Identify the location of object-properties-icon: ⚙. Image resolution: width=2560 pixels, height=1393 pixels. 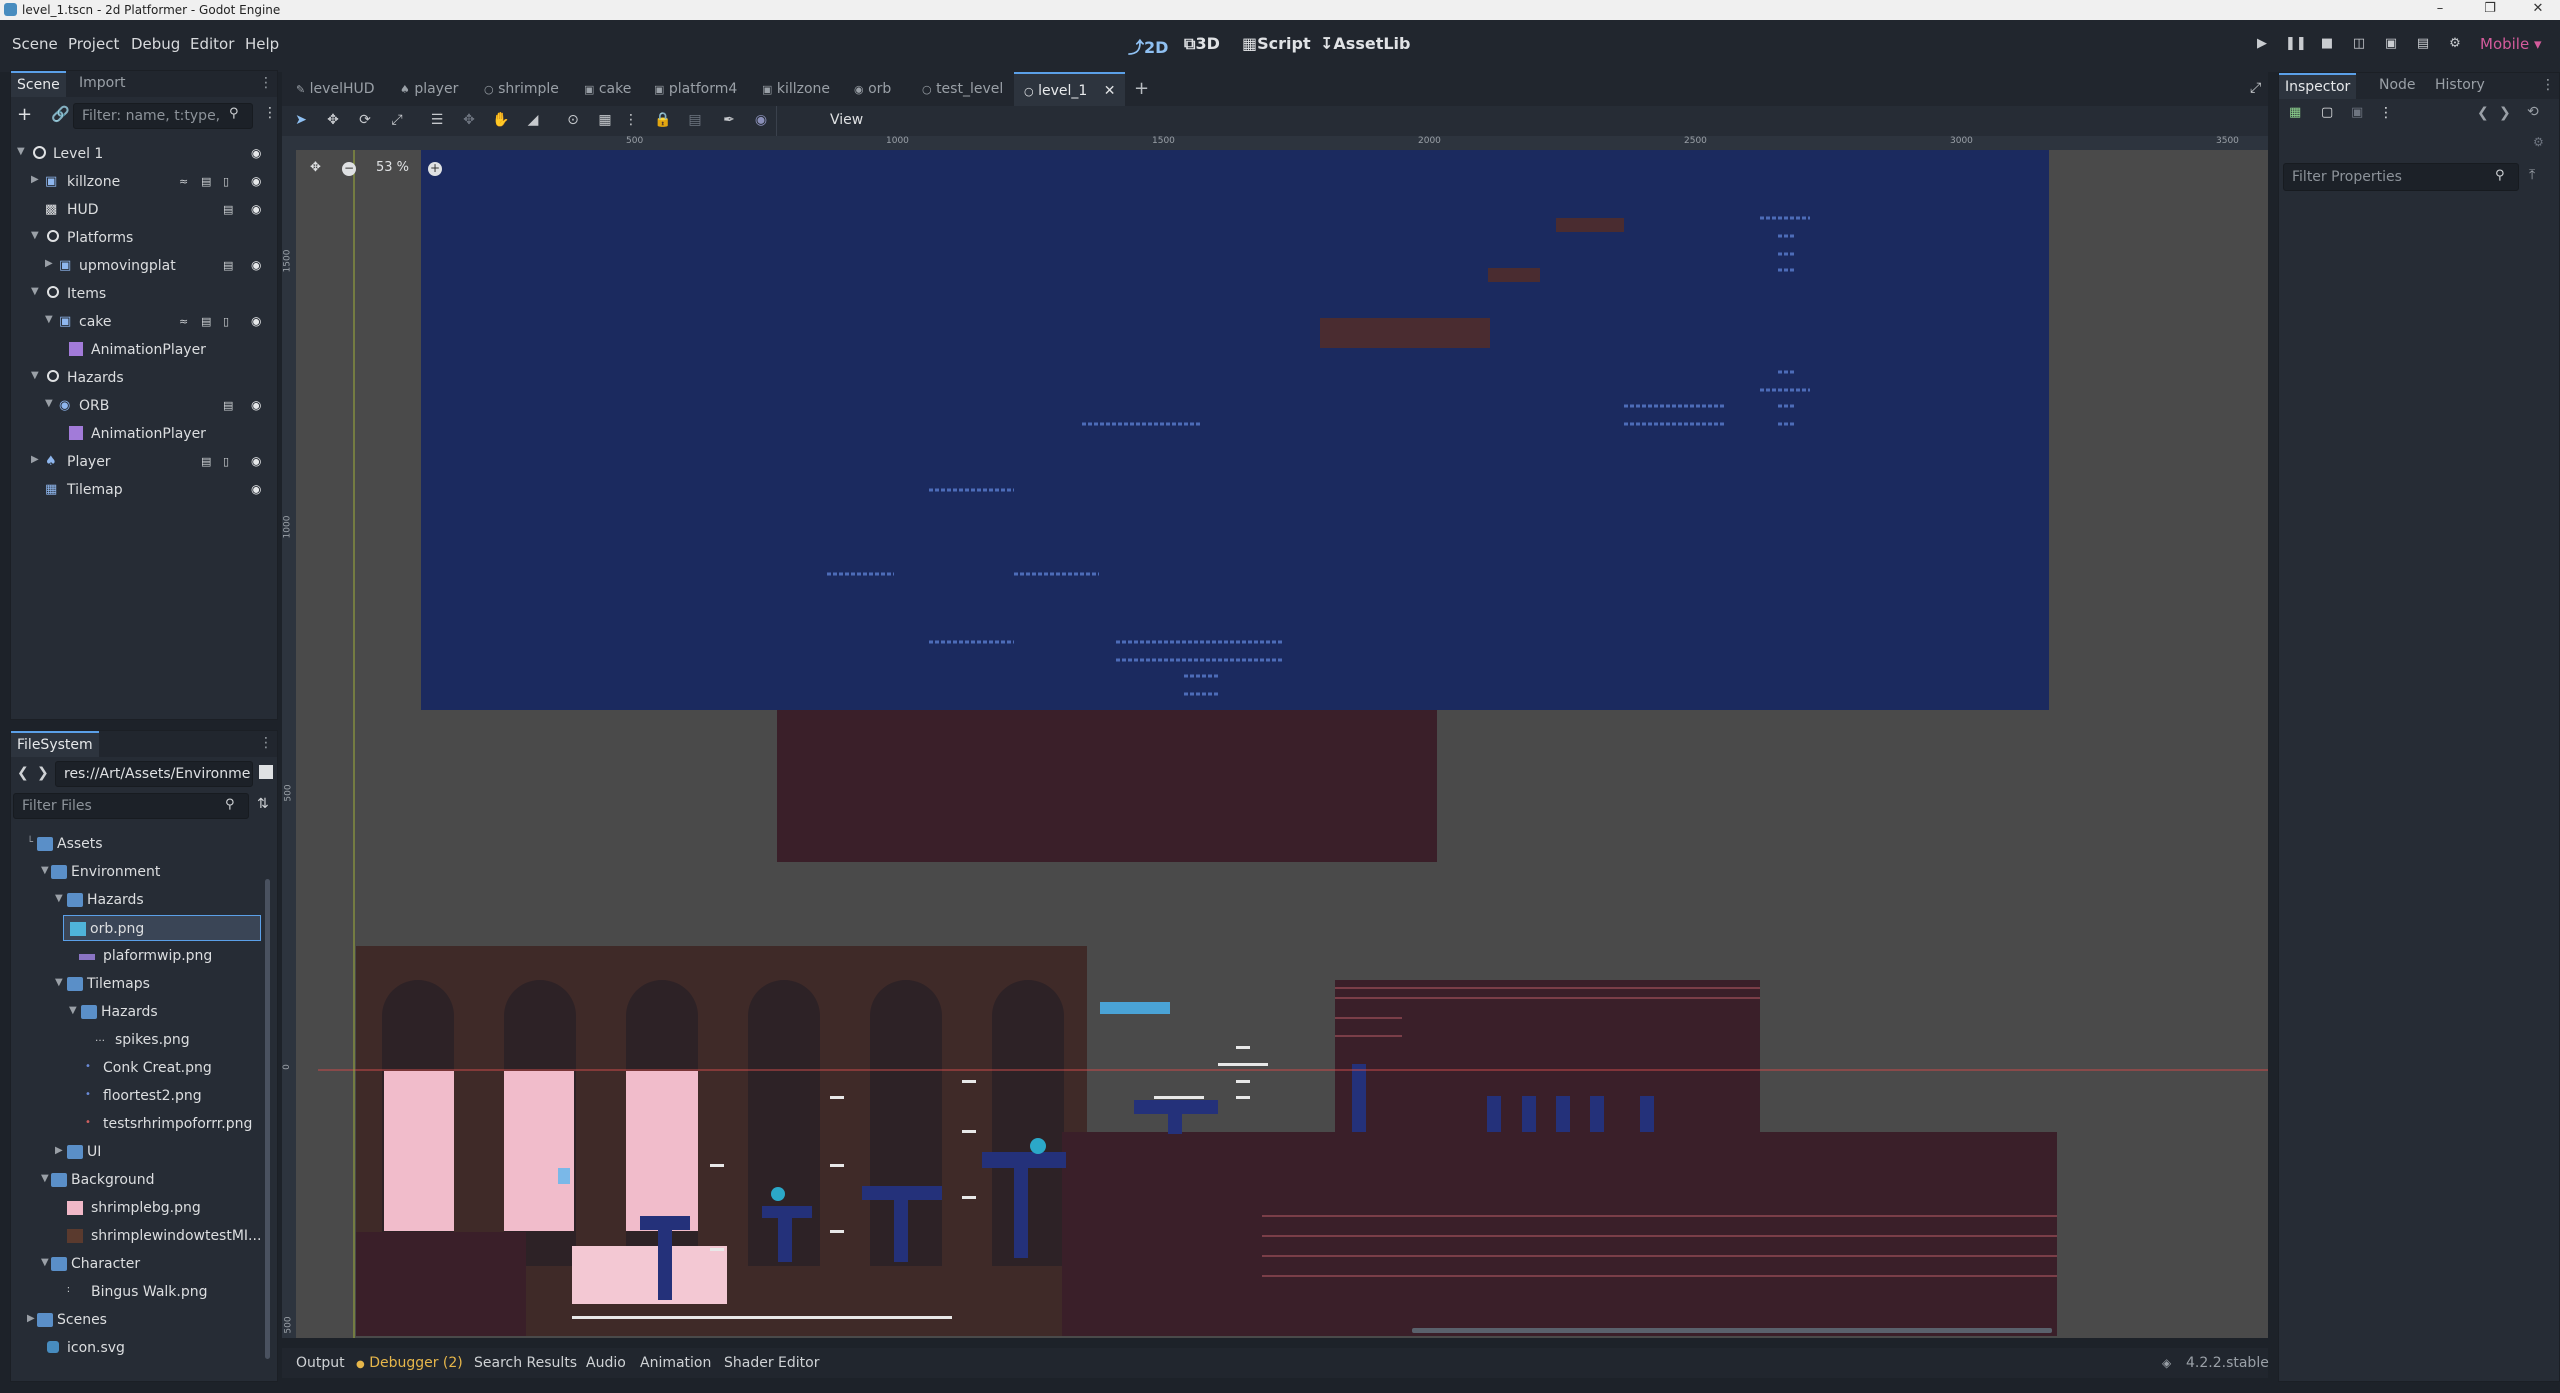
(2538, 142).